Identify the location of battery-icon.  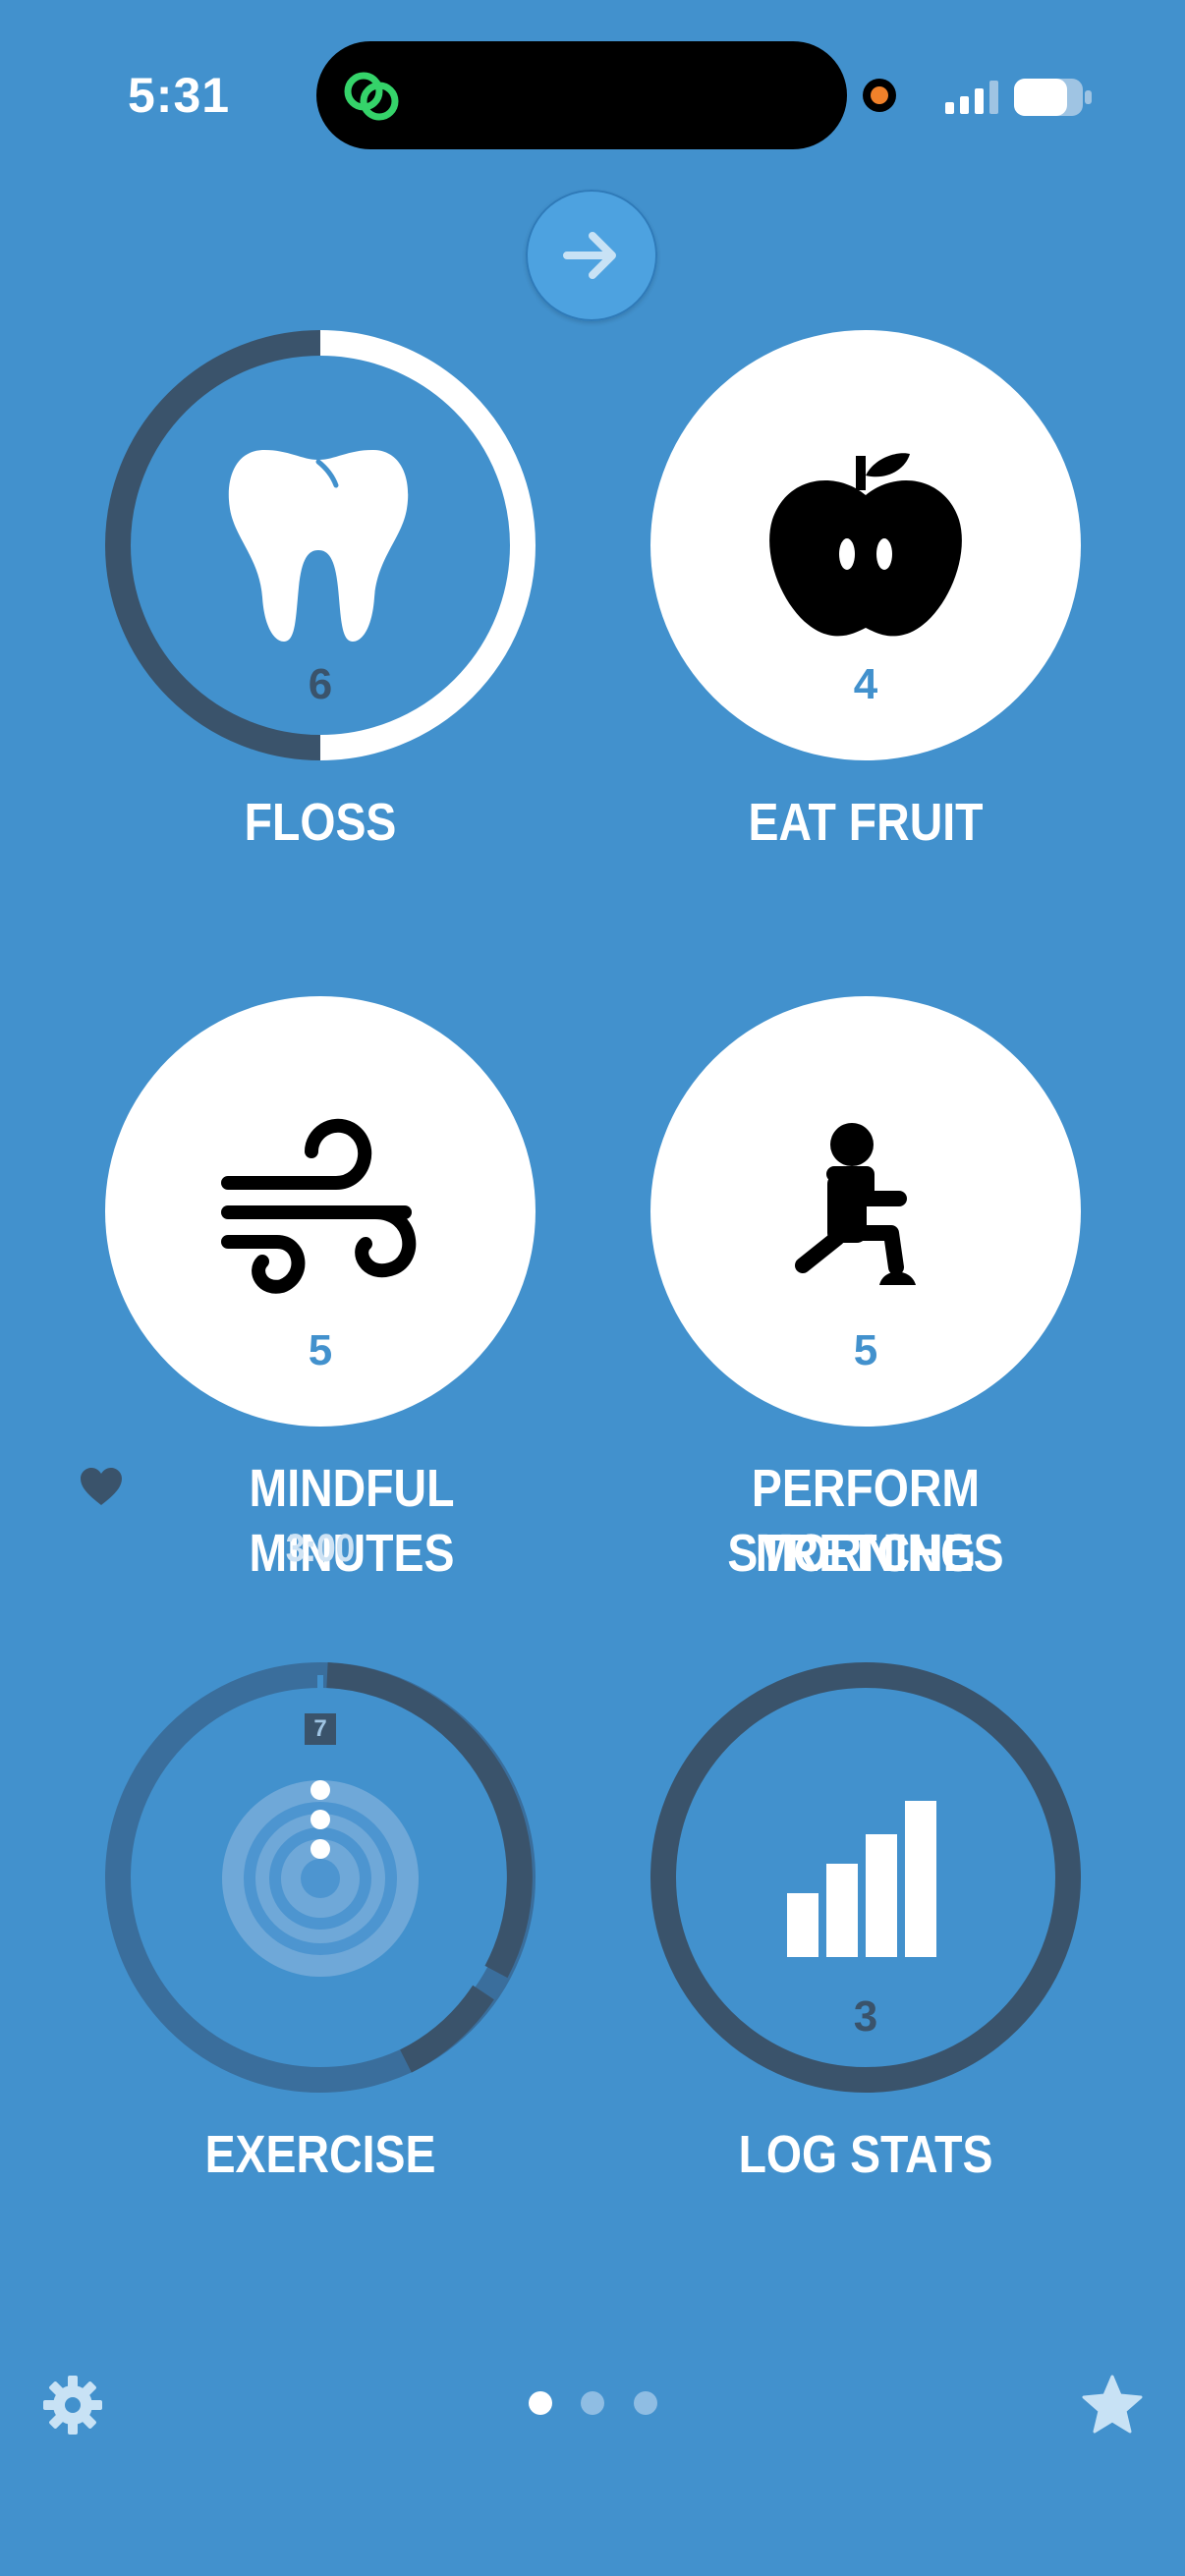
(1053, 97).